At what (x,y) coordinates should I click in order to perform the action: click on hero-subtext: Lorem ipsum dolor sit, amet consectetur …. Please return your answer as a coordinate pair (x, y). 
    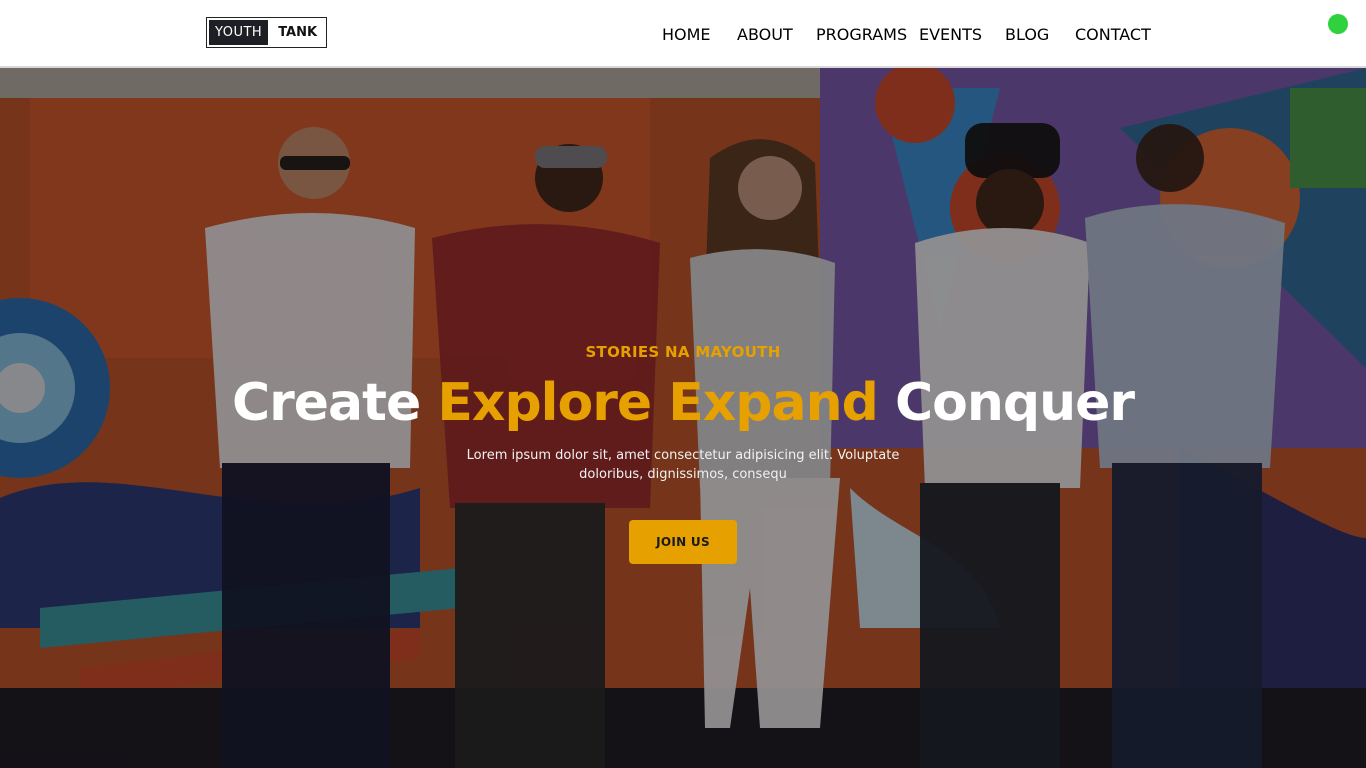
    Looking at the image, I should click on (683, 465).